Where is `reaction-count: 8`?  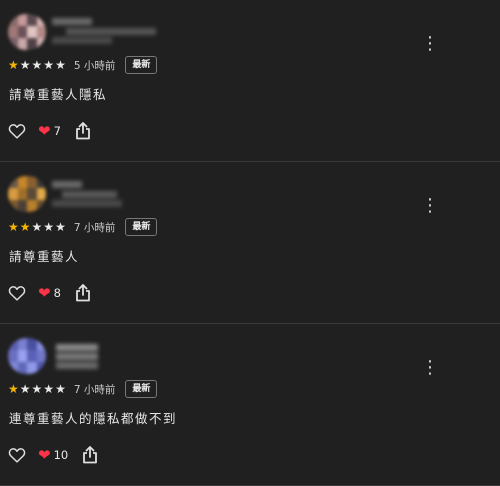 reaction-count: 8 is located at coordinates (57, 293).